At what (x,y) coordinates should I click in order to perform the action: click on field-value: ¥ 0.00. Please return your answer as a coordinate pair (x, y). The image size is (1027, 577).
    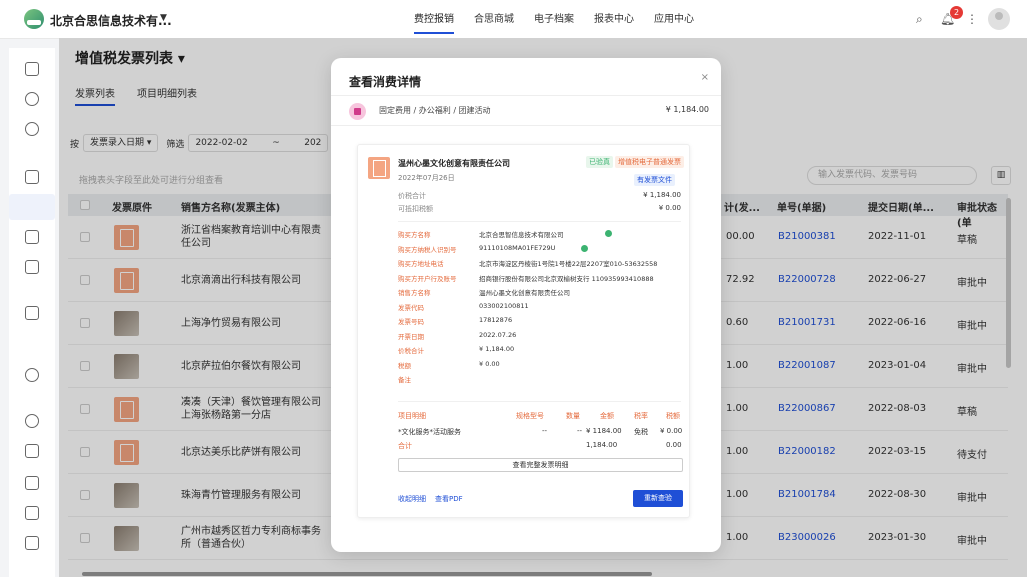
    Looking at the image, I should click on (489, 363).